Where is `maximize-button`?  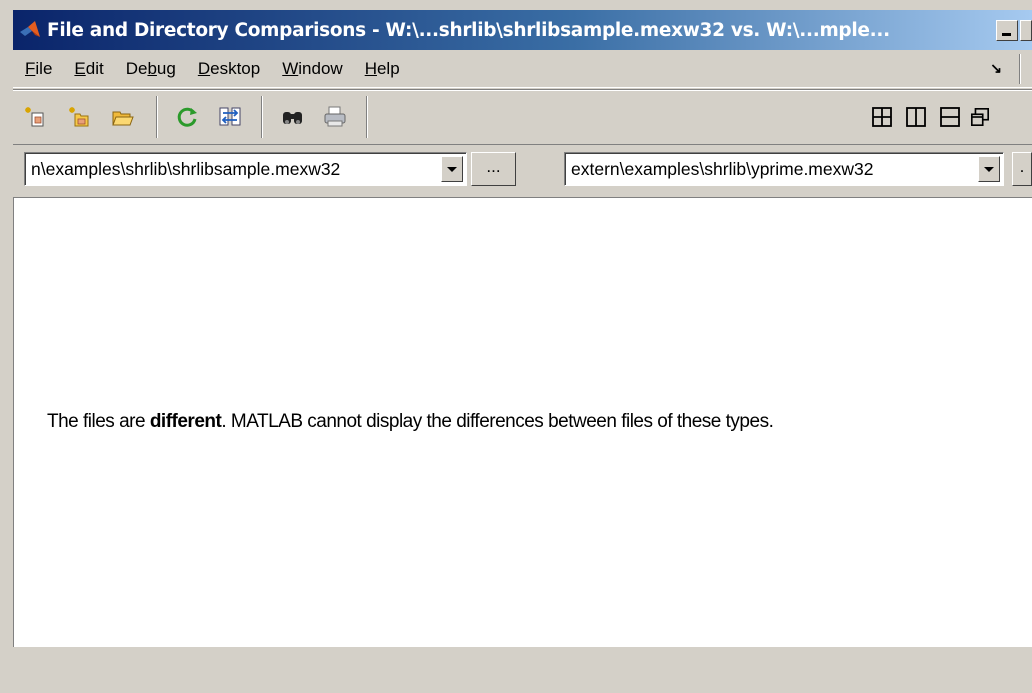 maximize-button is located at coordinates (1026, 30).